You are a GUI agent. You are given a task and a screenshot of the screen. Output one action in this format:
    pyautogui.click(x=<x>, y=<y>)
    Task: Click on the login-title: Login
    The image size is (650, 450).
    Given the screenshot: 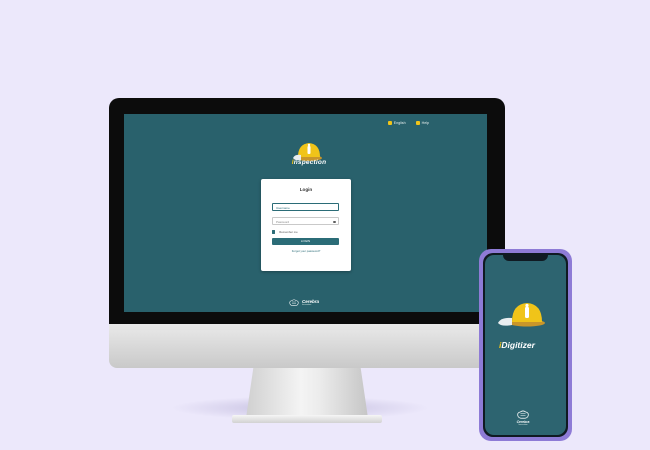 What is the action you would take?
    pyautogui.click(x=306, y=189)
    